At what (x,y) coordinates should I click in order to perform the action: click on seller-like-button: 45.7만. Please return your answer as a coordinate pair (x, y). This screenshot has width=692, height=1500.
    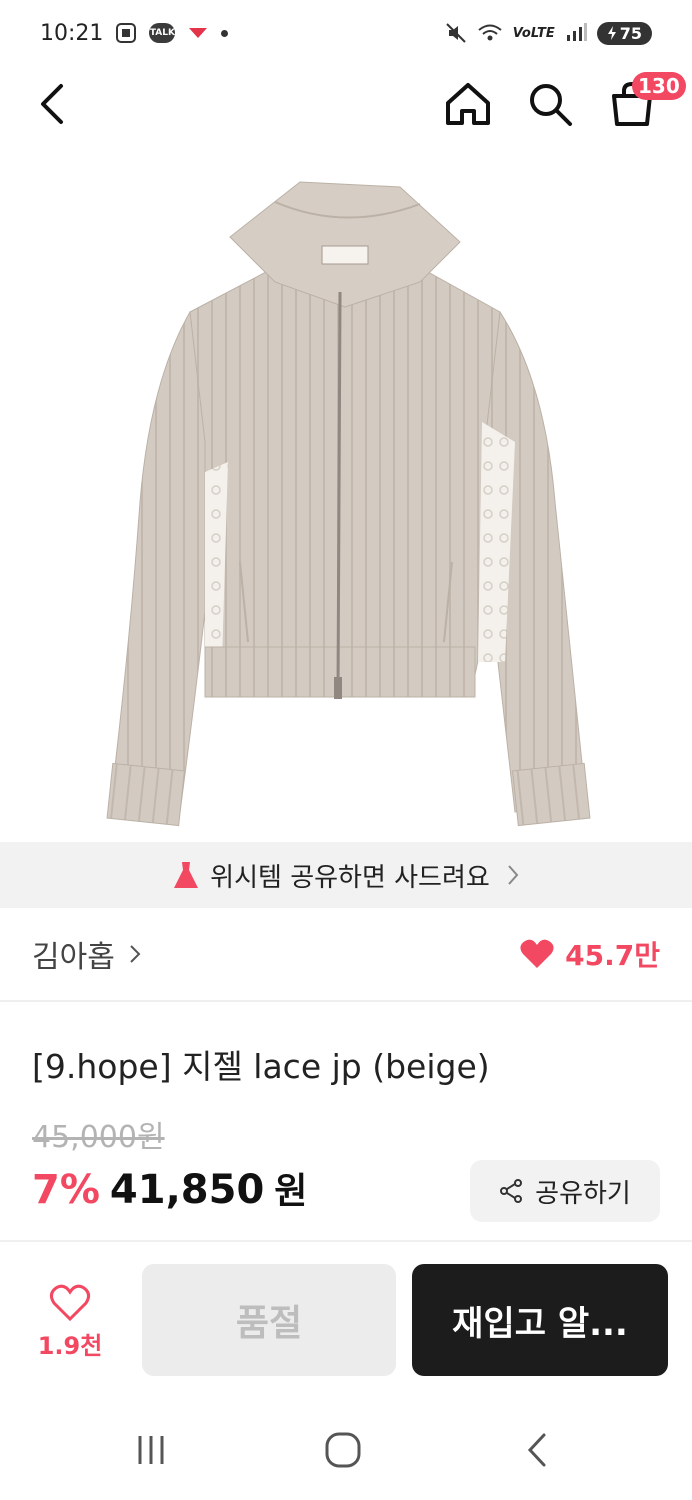
    Looking at the image, I should click on (589, 954).